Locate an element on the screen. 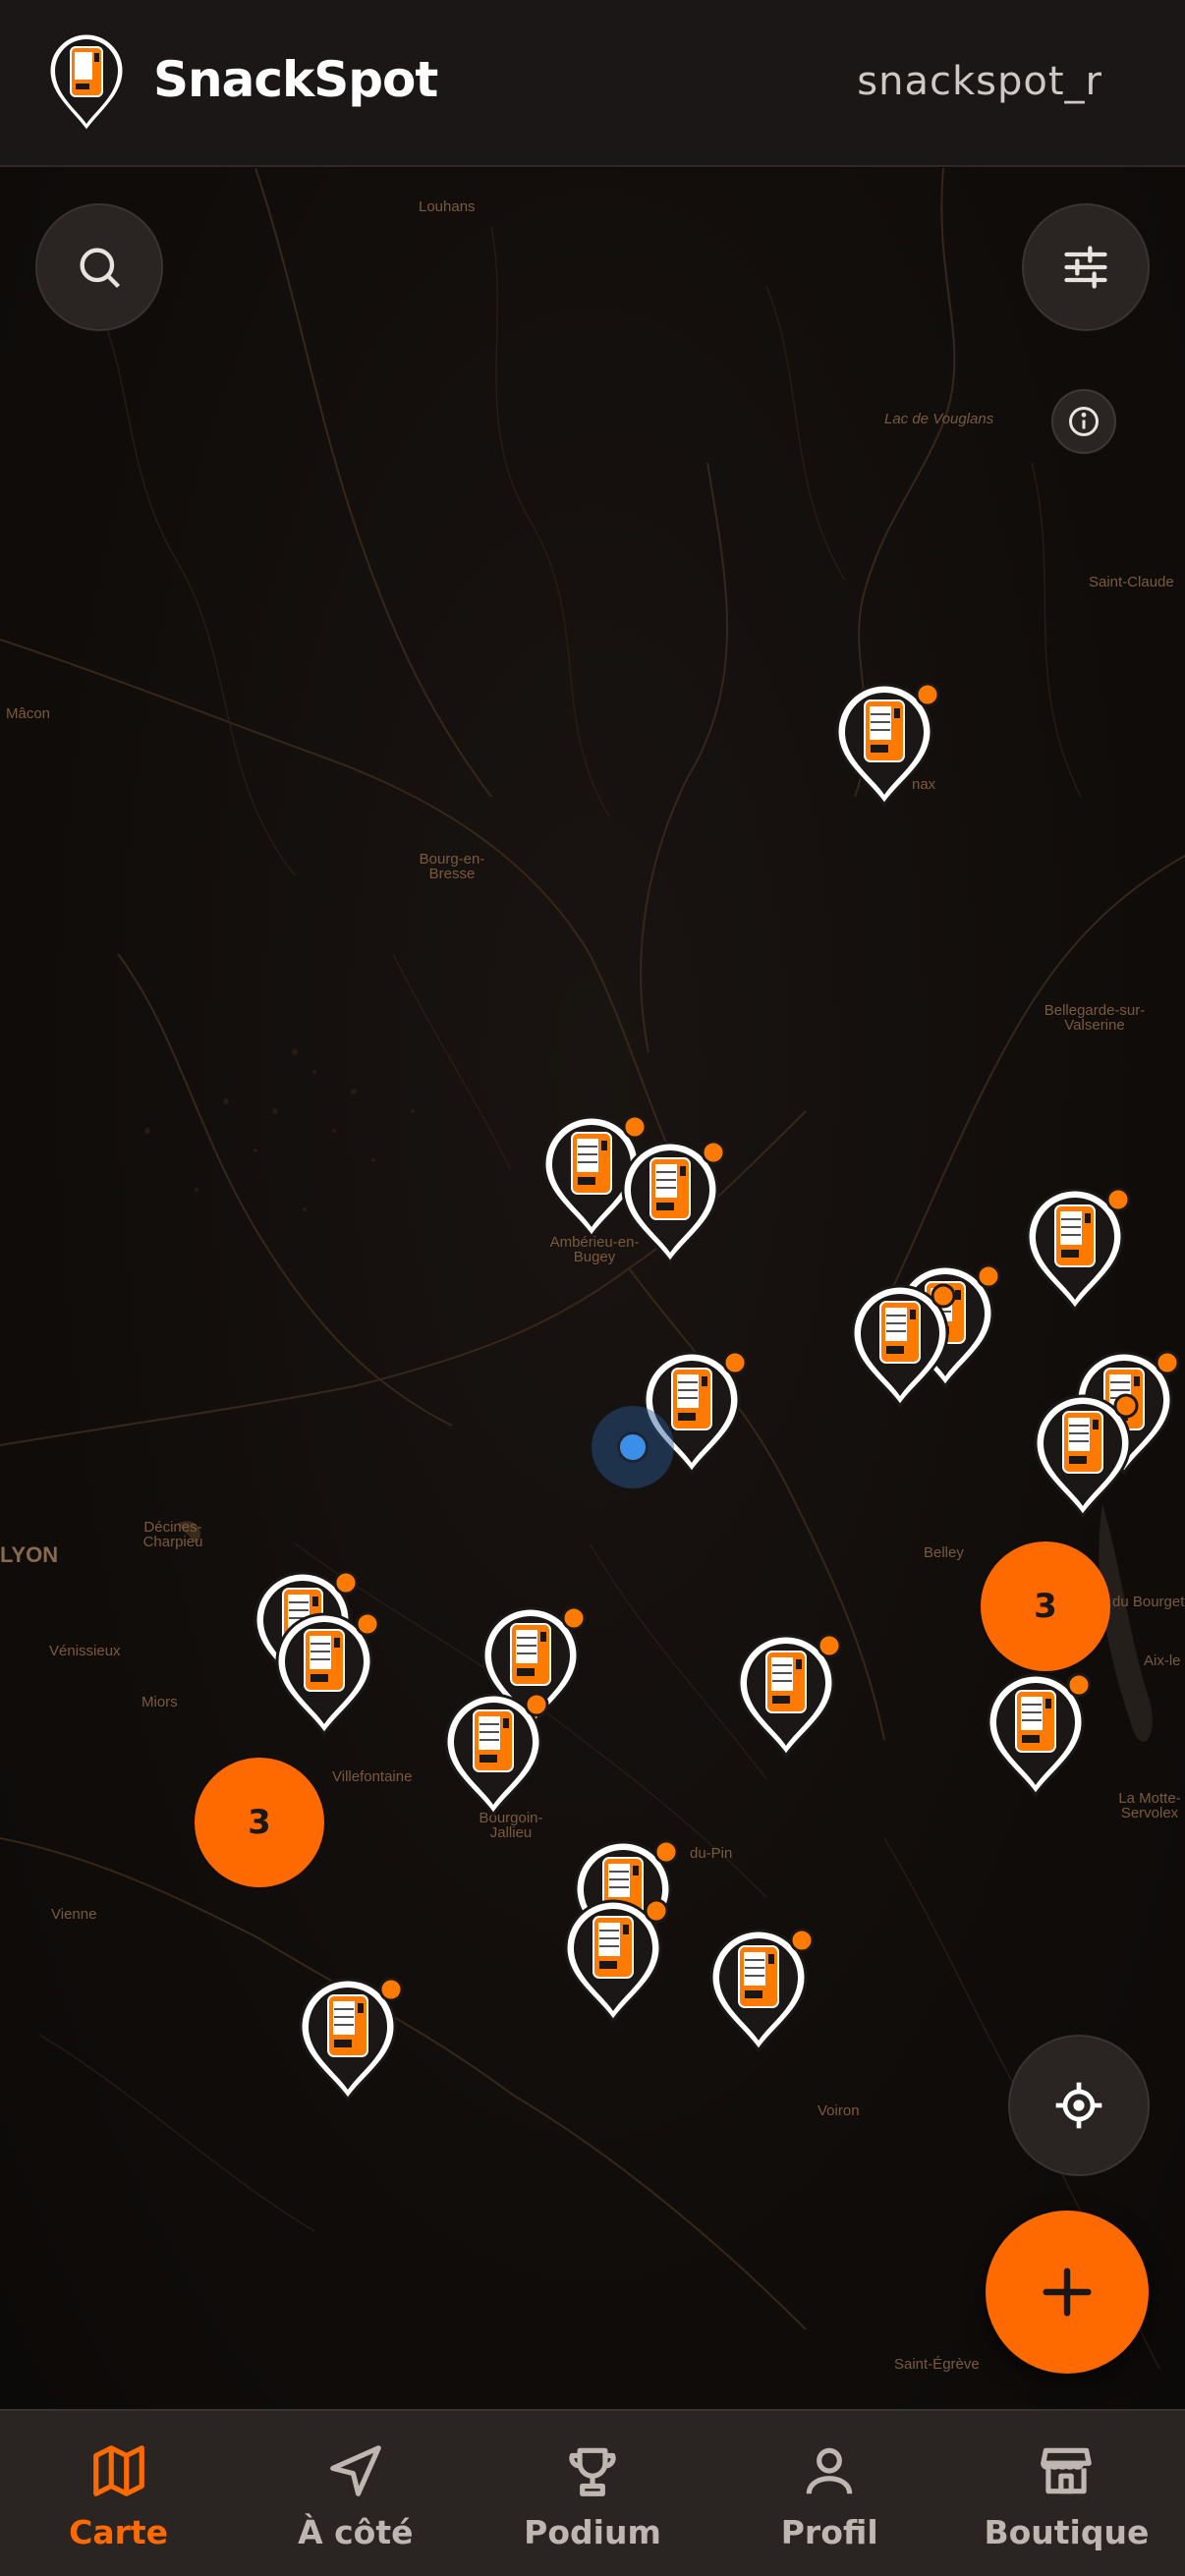 This screenshot has width=1185, height=2576. place-label: Bourg-en-Bresse is located at coordinates (452, 866).